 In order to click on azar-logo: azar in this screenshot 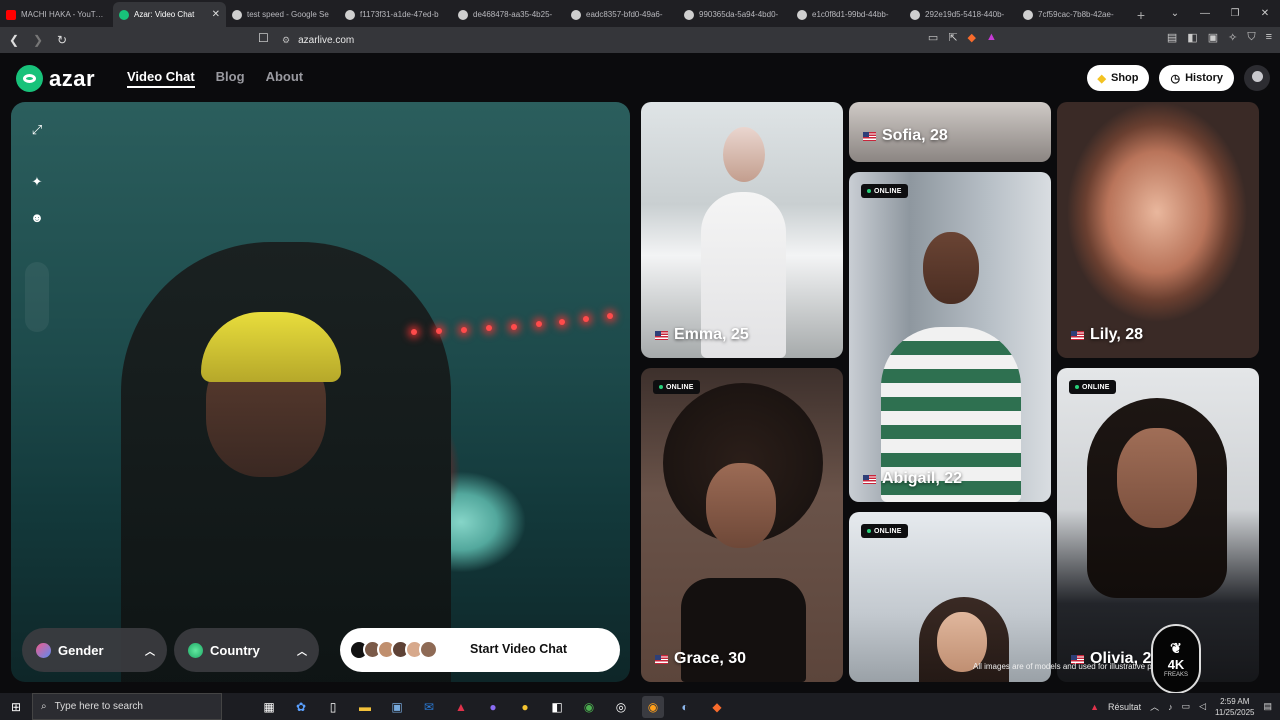, I will do `click(55, 78)`.